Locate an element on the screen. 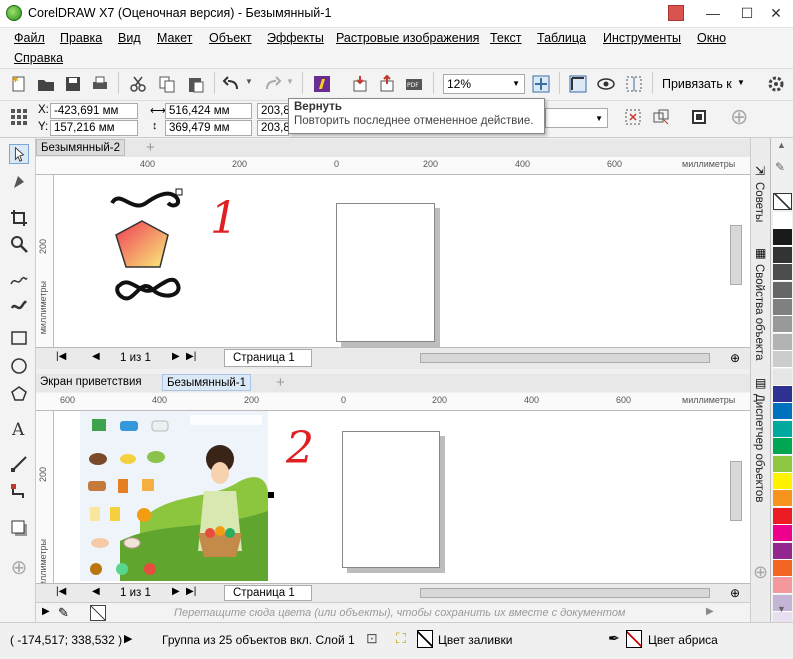 This screenshot has height=659, width=793. cut-icon is located at coordinates (138, 84).